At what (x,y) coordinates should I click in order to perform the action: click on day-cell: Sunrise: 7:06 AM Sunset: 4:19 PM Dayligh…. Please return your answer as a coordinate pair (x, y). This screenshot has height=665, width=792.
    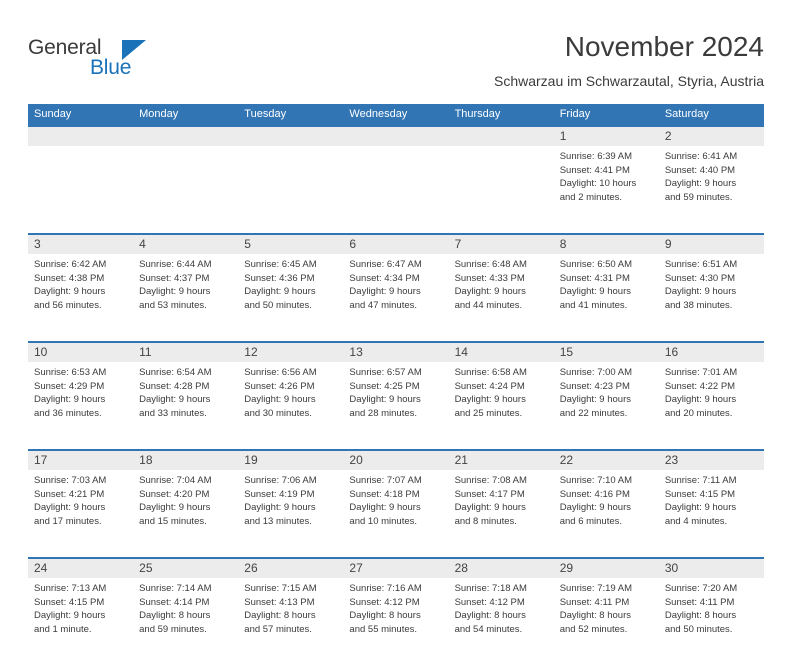
    Looking at the image, I should click on (290, 513).